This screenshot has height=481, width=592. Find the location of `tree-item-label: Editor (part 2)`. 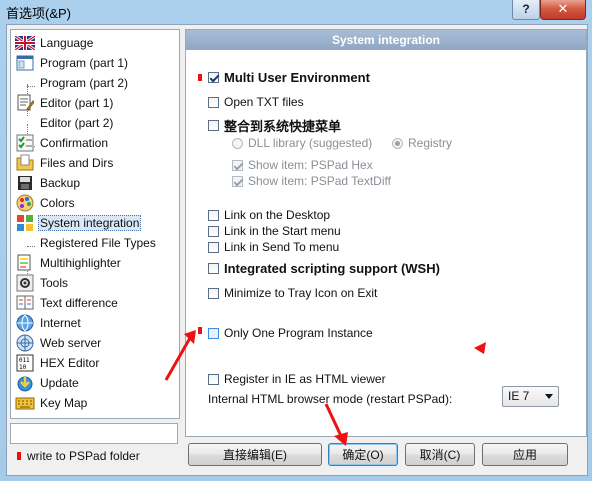

tree-item-label: Editor (part 2) is located at coordinates (77, 123).